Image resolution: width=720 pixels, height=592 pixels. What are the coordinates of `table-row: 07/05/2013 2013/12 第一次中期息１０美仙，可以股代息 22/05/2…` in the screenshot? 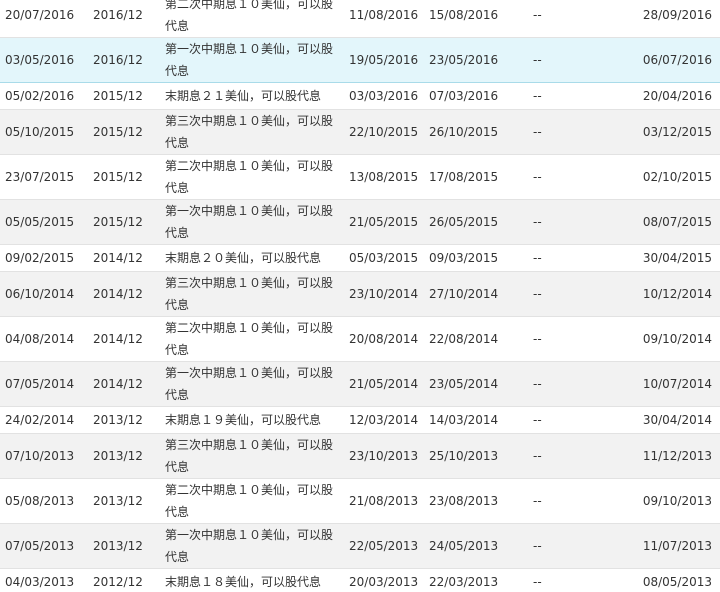 It's located at (360, 546).